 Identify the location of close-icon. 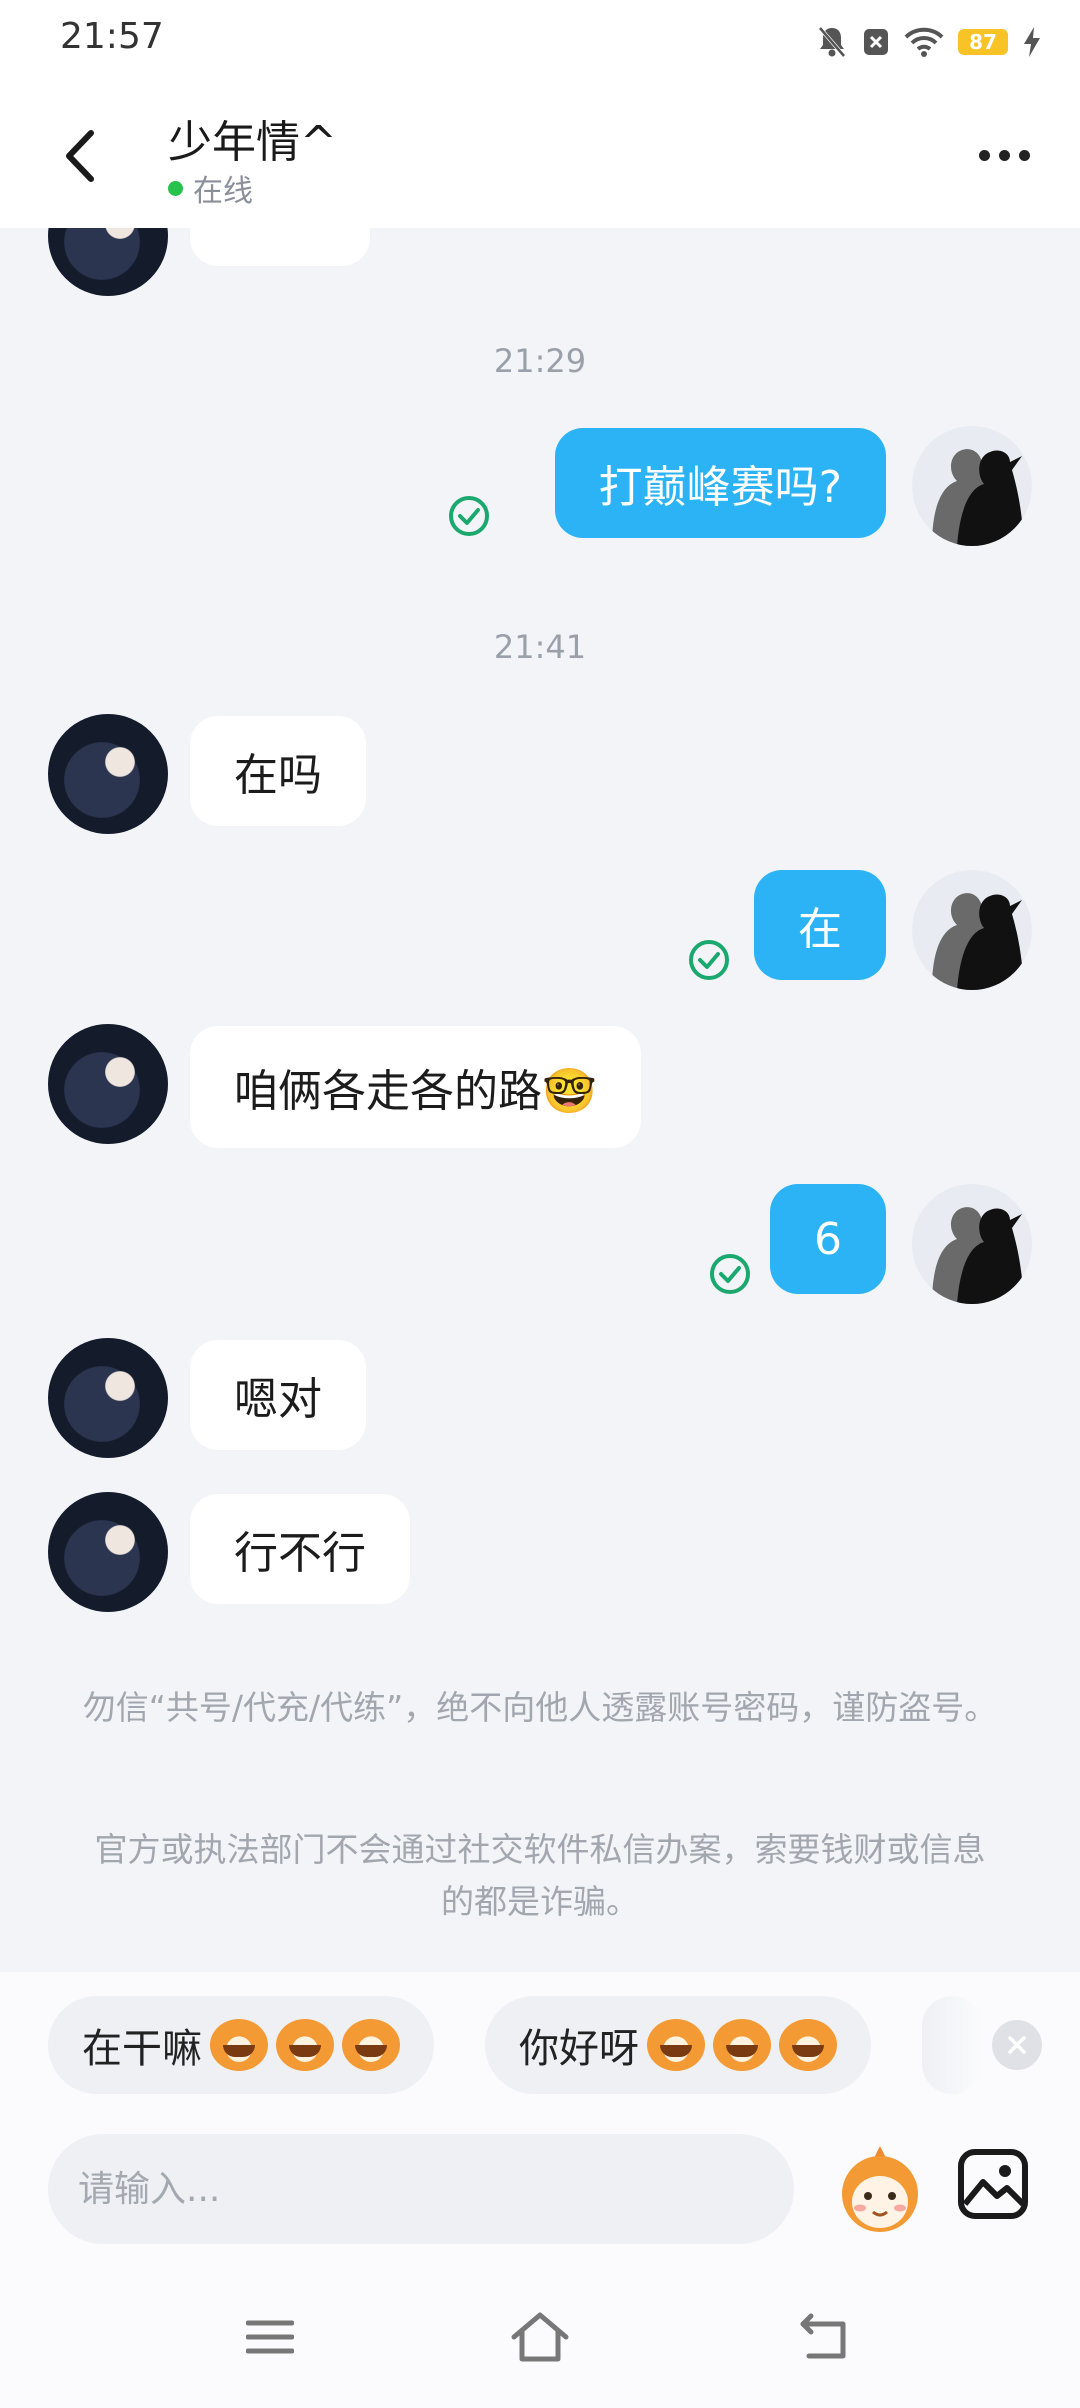
(1017, 2045).